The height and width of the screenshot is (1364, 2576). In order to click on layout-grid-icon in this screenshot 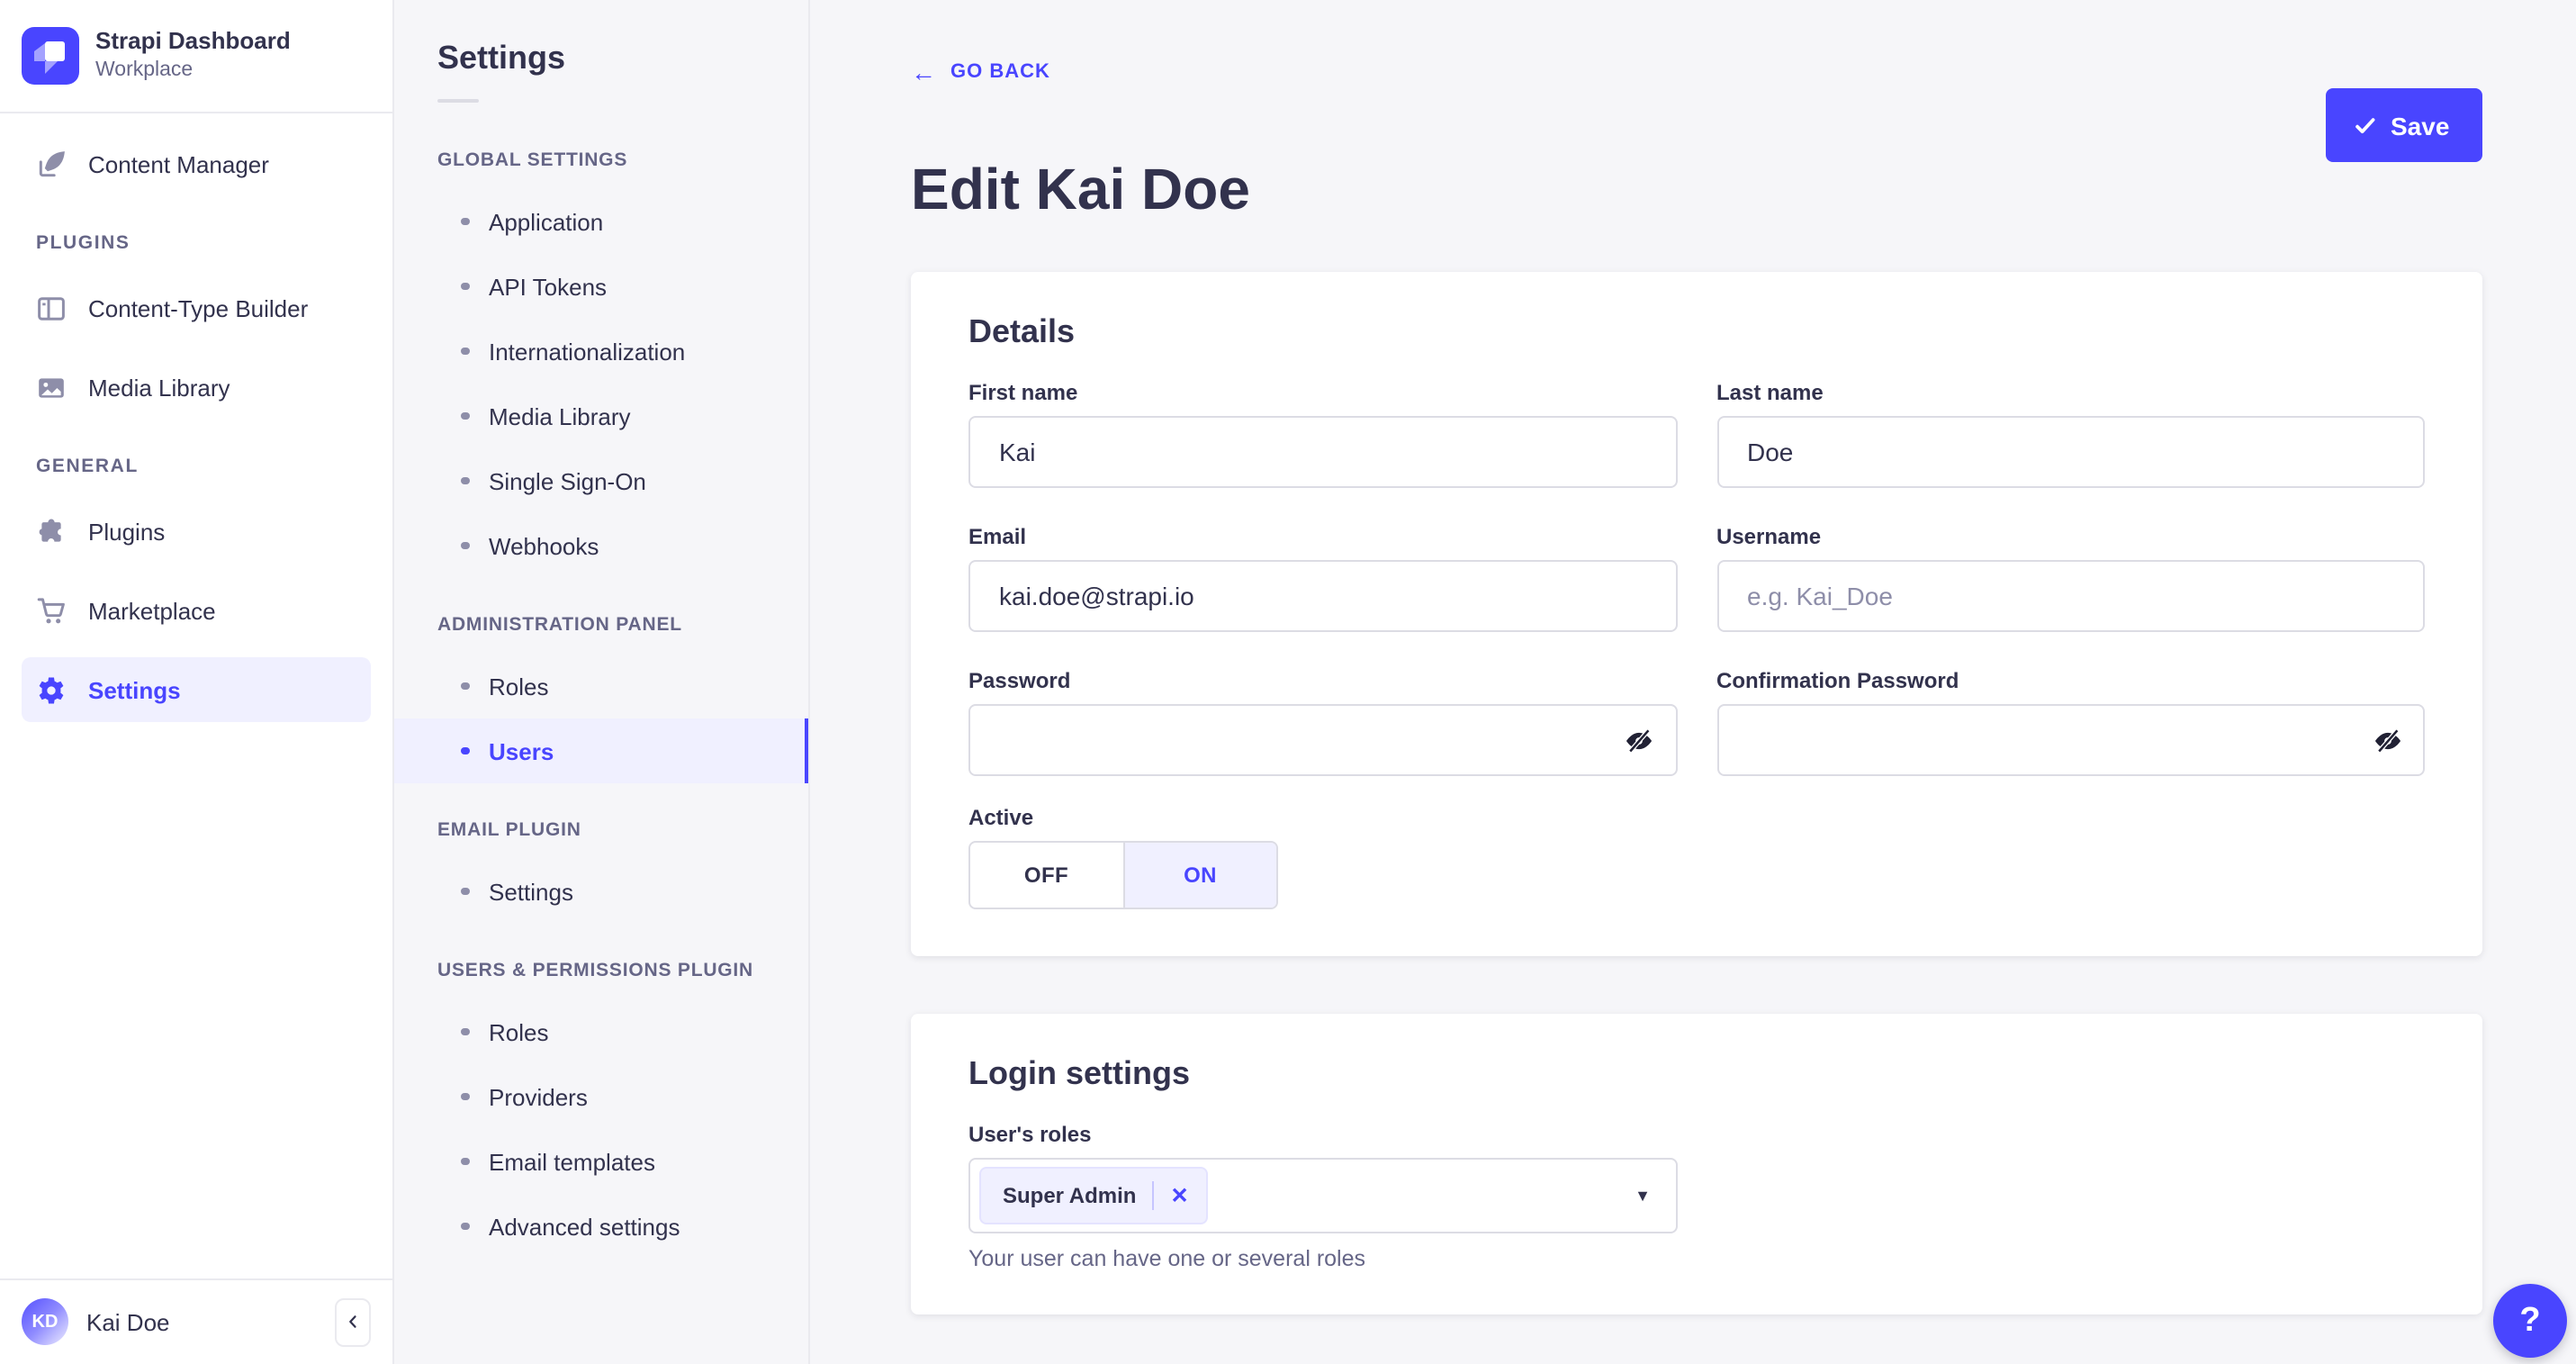, I will do `click(51, 308)`.